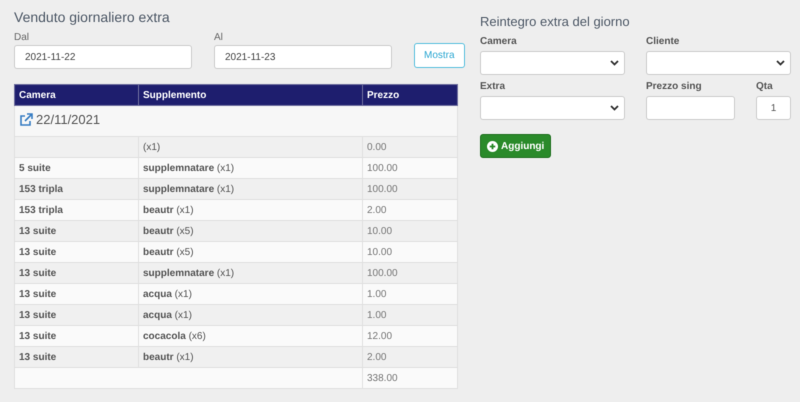 The image size is (800, 402). What do you see at coordinates (410, 378) in the screenshot?
I see `total-cell: 338.00` at bounding box center [410, 378].